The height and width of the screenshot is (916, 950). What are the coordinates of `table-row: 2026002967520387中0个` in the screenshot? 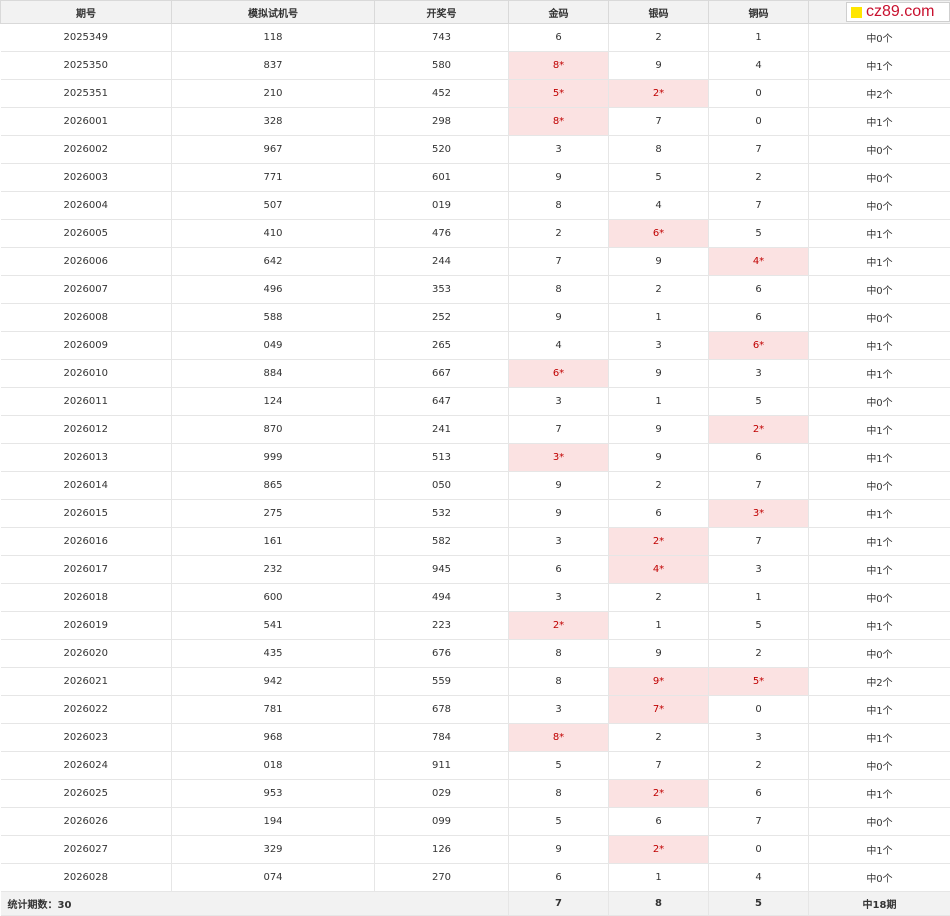 It's located at (475, 150).